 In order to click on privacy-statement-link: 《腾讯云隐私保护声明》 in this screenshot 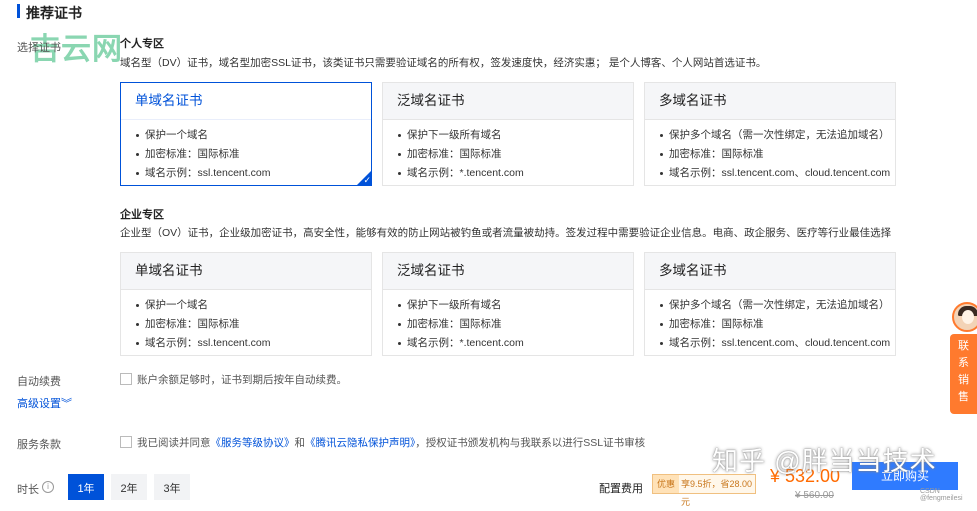, I will do `click(360, 443)`.